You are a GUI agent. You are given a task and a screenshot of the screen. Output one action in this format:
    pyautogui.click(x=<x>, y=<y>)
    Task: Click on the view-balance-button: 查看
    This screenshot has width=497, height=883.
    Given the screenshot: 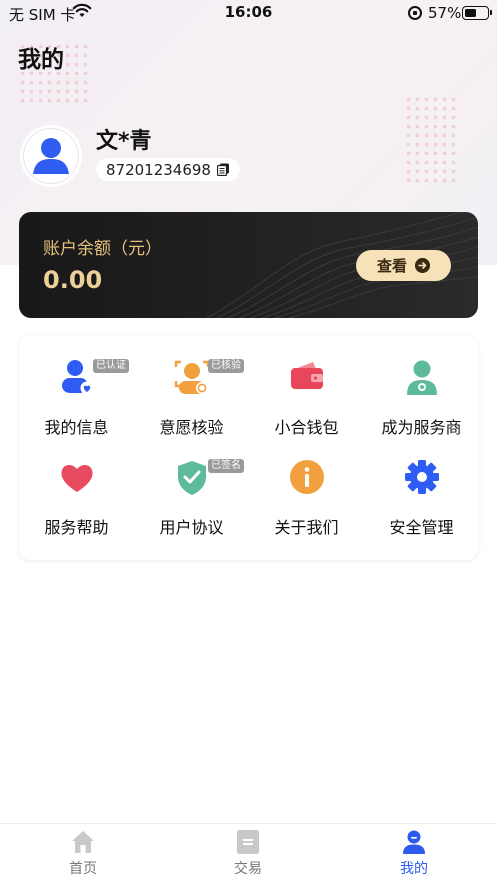 What is the action you would take?
    pyautogui.click(x=403, y=265)
    